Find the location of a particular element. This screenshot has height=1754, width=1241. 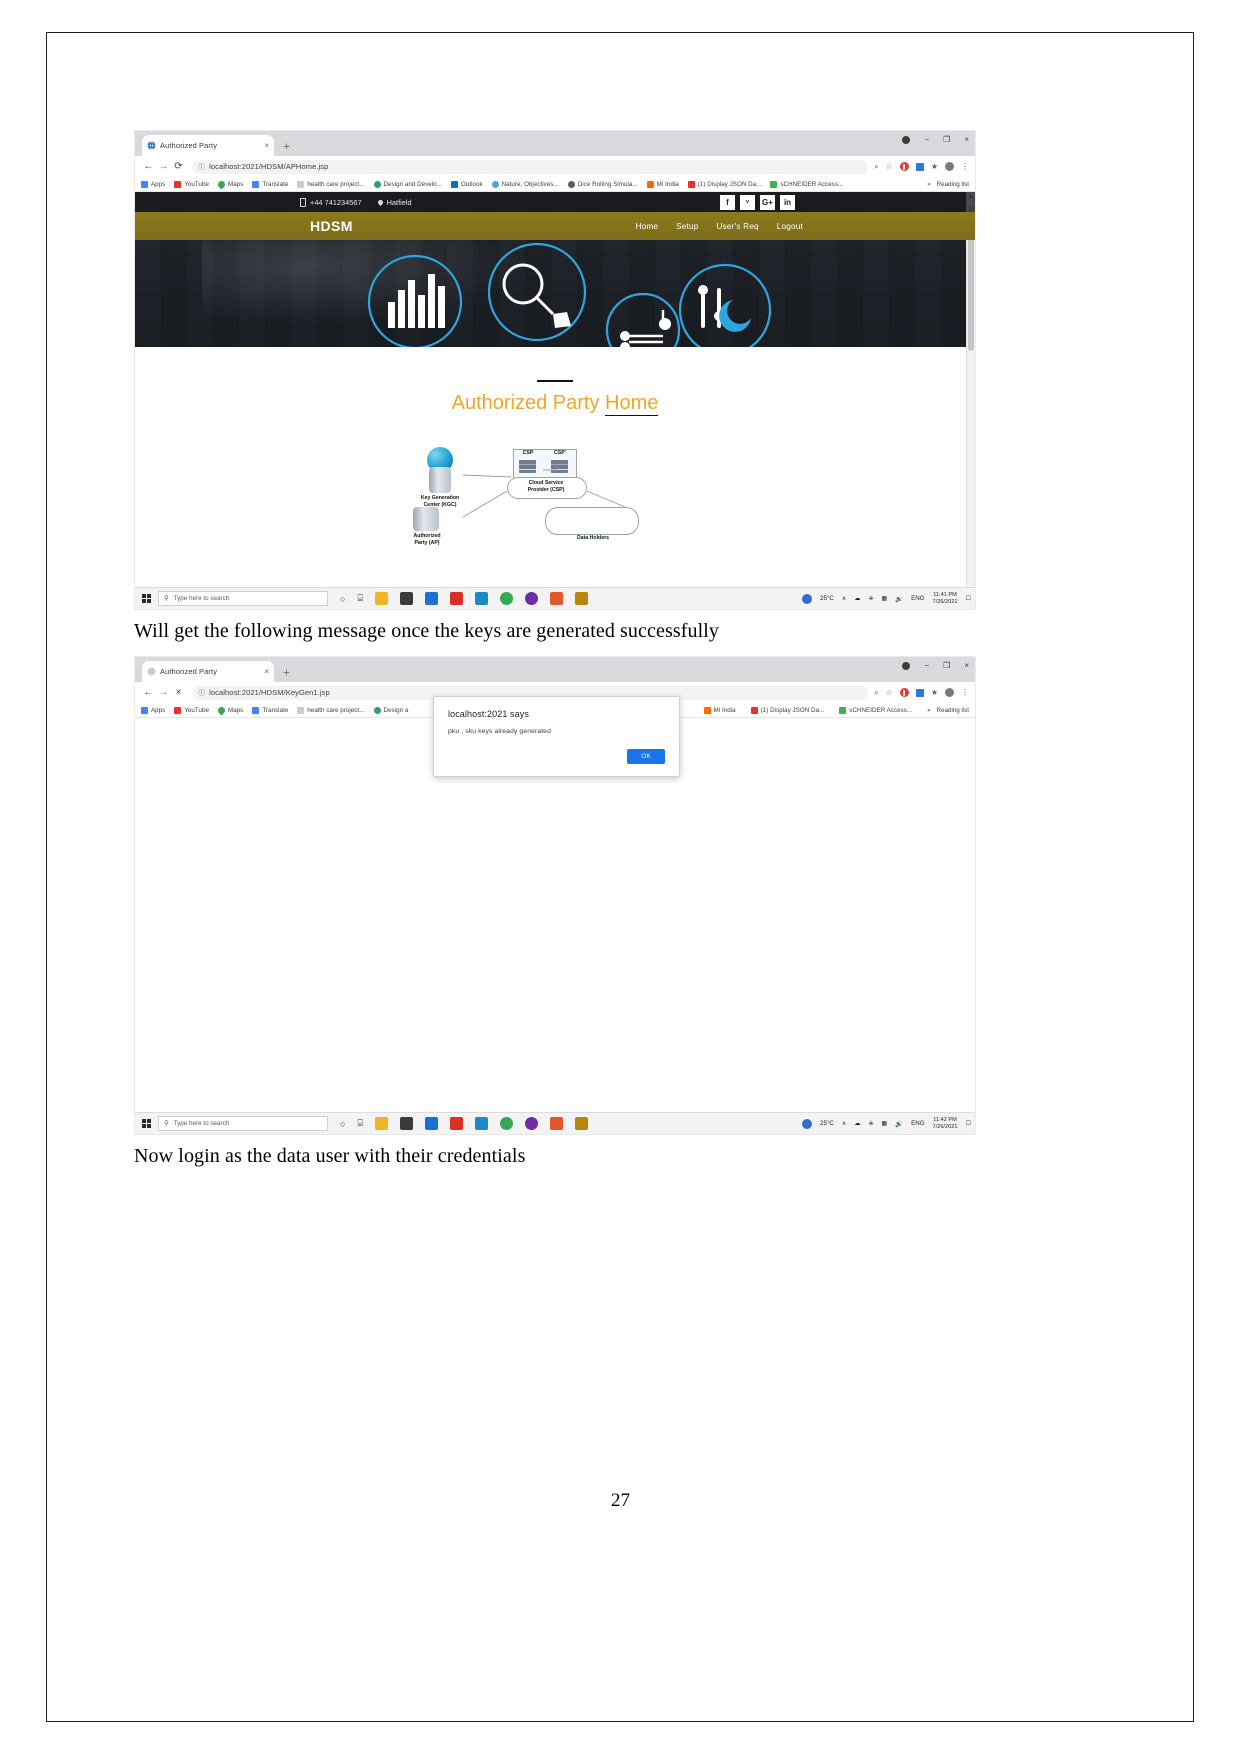

facebook-icon: f is located at coordinates (727, 202).